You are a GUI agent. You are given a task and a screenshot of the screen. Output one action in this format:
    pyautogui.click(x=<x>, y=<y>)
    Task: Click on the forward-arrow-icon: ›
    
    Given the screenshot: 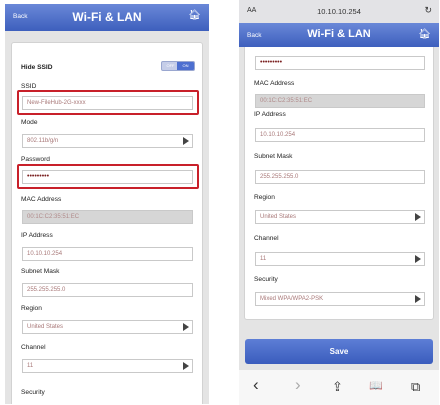 What is the action you would take?
    pyautogui.click(x=298, y=385)
    